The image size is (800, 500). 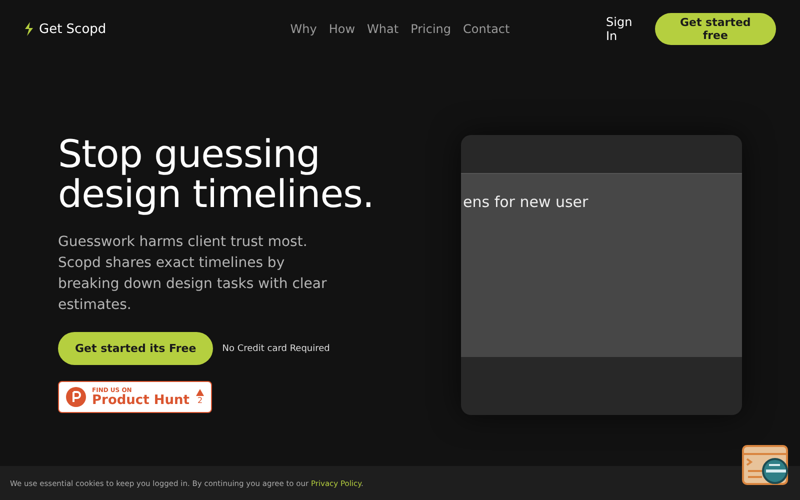 What do you see at coordinates (383, 29) in the screenshot?
I see `nav-link: What` at bounding box center [383, 29].